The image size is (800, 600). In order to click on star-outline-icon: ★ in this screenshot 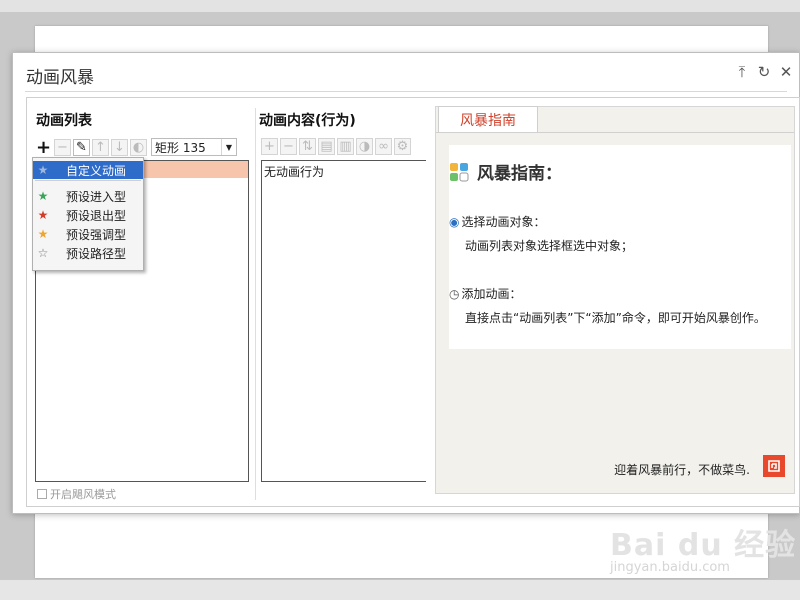, I will do `click(43, 170)`.